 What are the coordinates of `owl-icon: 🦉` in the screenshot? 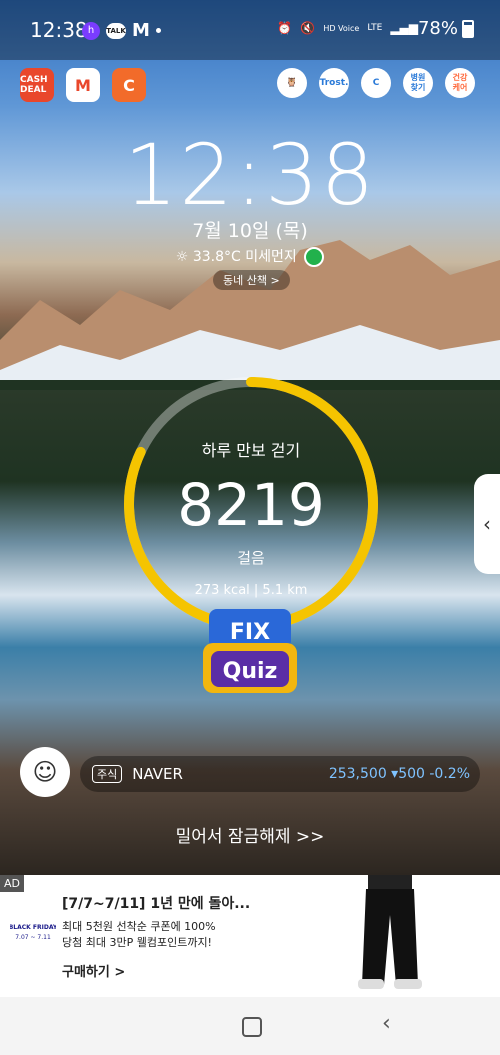 It's located at (292, 83).